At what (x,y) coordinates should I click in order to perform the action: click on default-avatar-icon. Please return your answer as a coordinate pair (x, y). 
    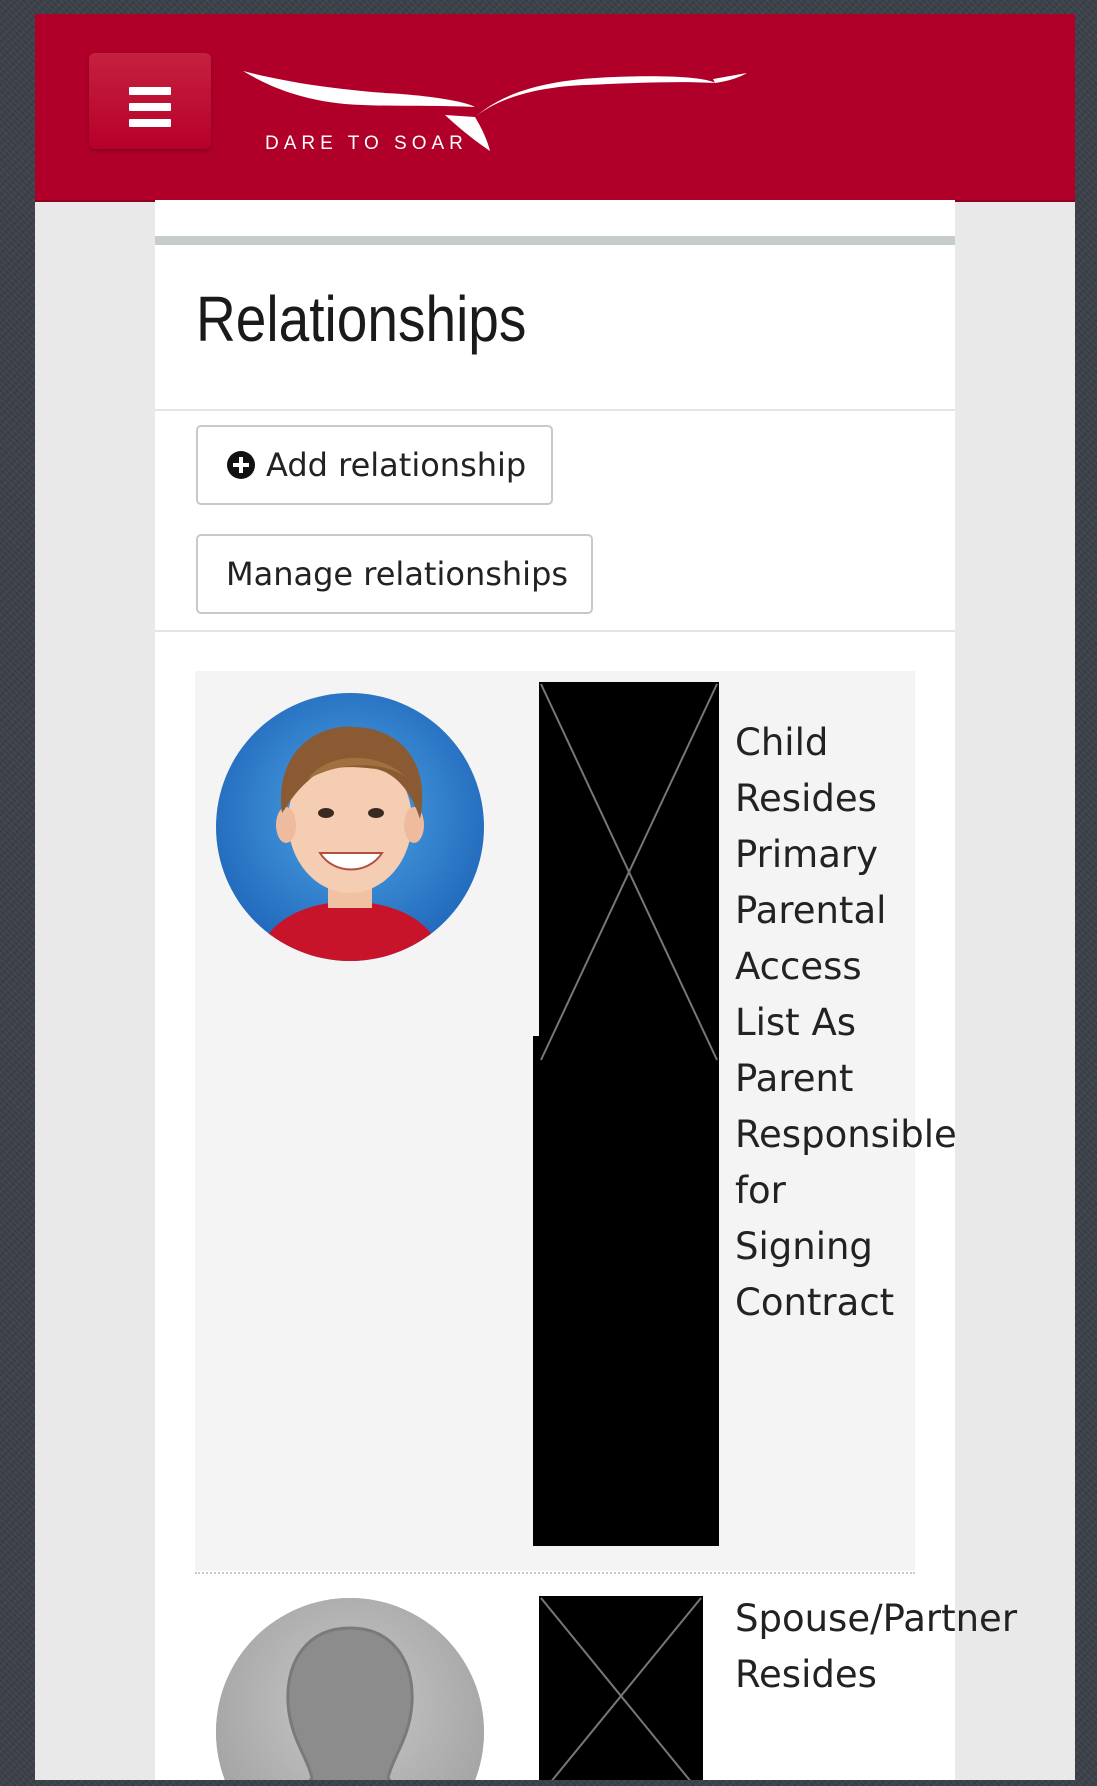
    Looking at the image, I should click on (350, 1689).